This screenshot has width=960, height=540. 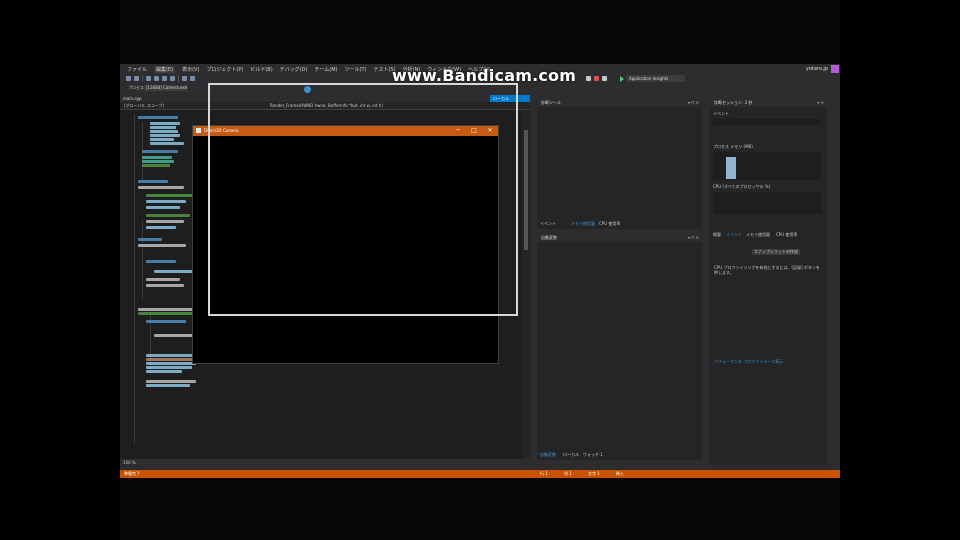 What do you see at coordinates (307, 89) in the screenshot?
I see `mouse-cursor-icon` at bounding box center [307, 89].